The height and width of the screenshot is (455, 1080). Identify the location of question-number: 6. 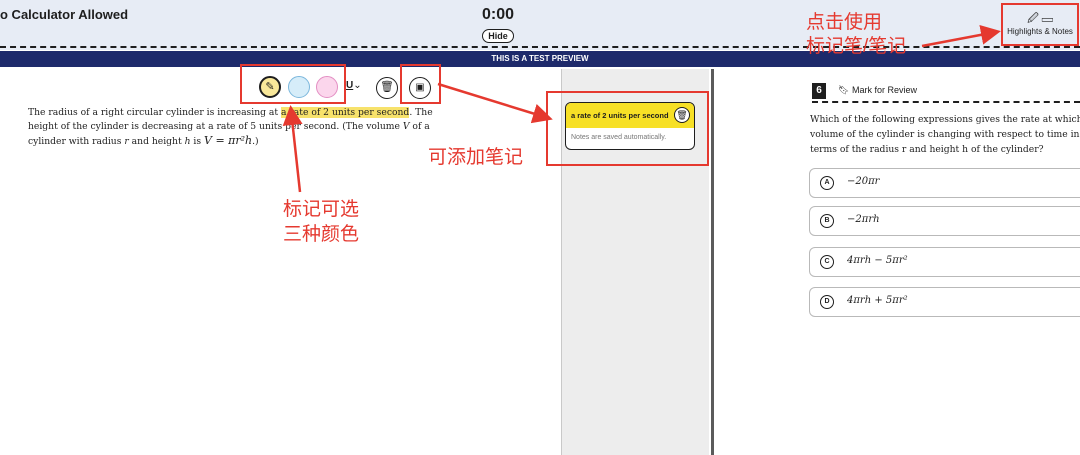
(819, 91).